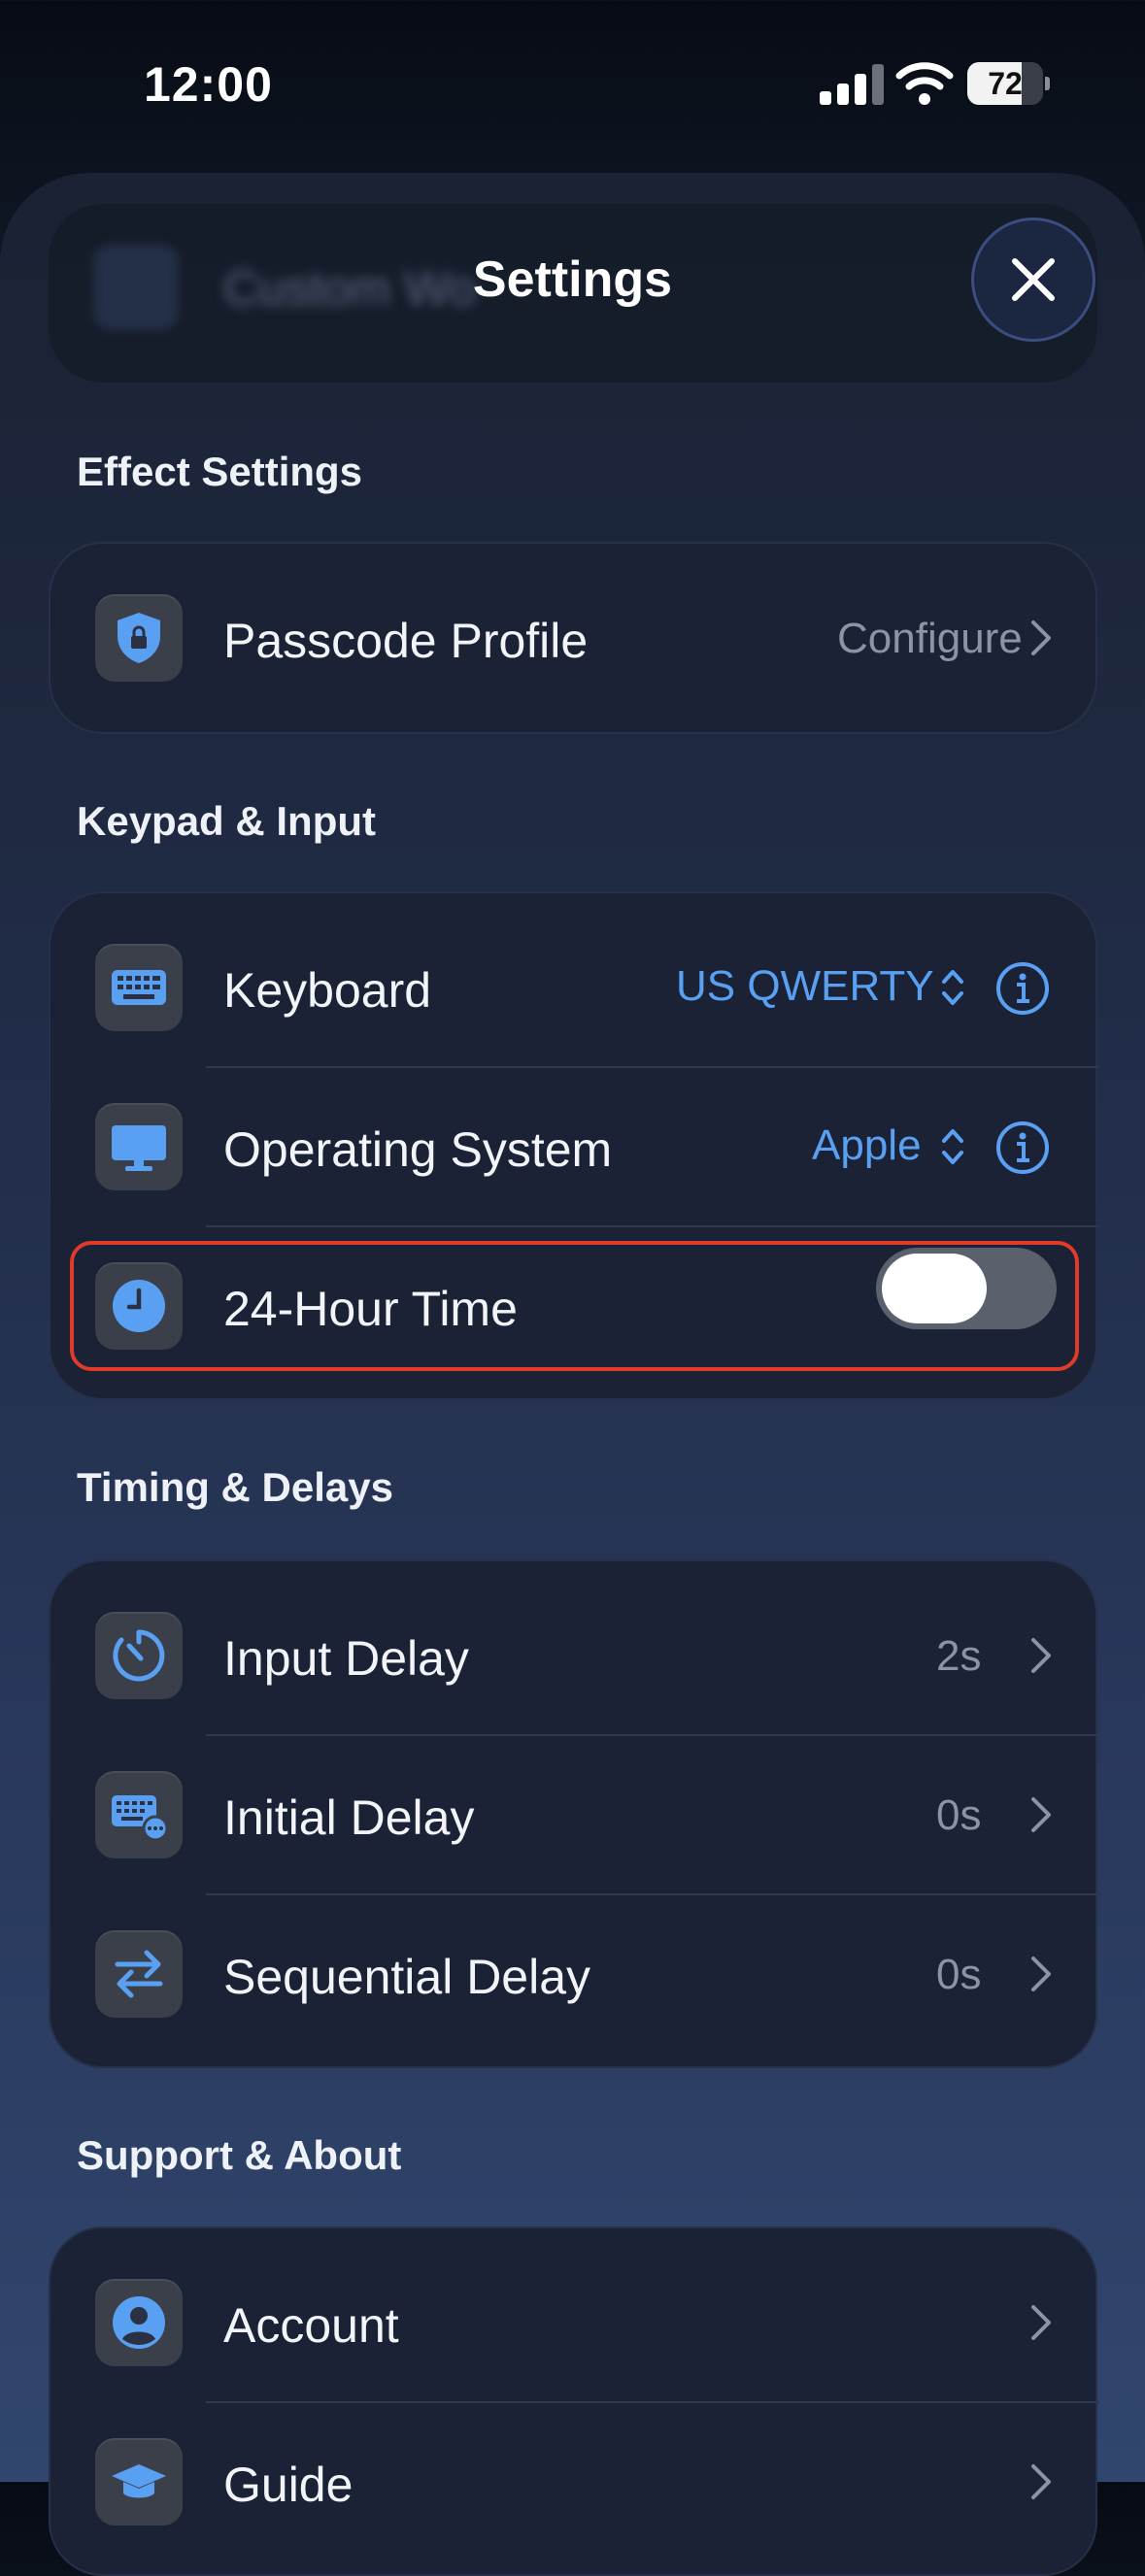 Image resolution: width=1145 pixels, height=2576 pixels. I want to click on input-delay-icon-tile, so click(139, 1656).